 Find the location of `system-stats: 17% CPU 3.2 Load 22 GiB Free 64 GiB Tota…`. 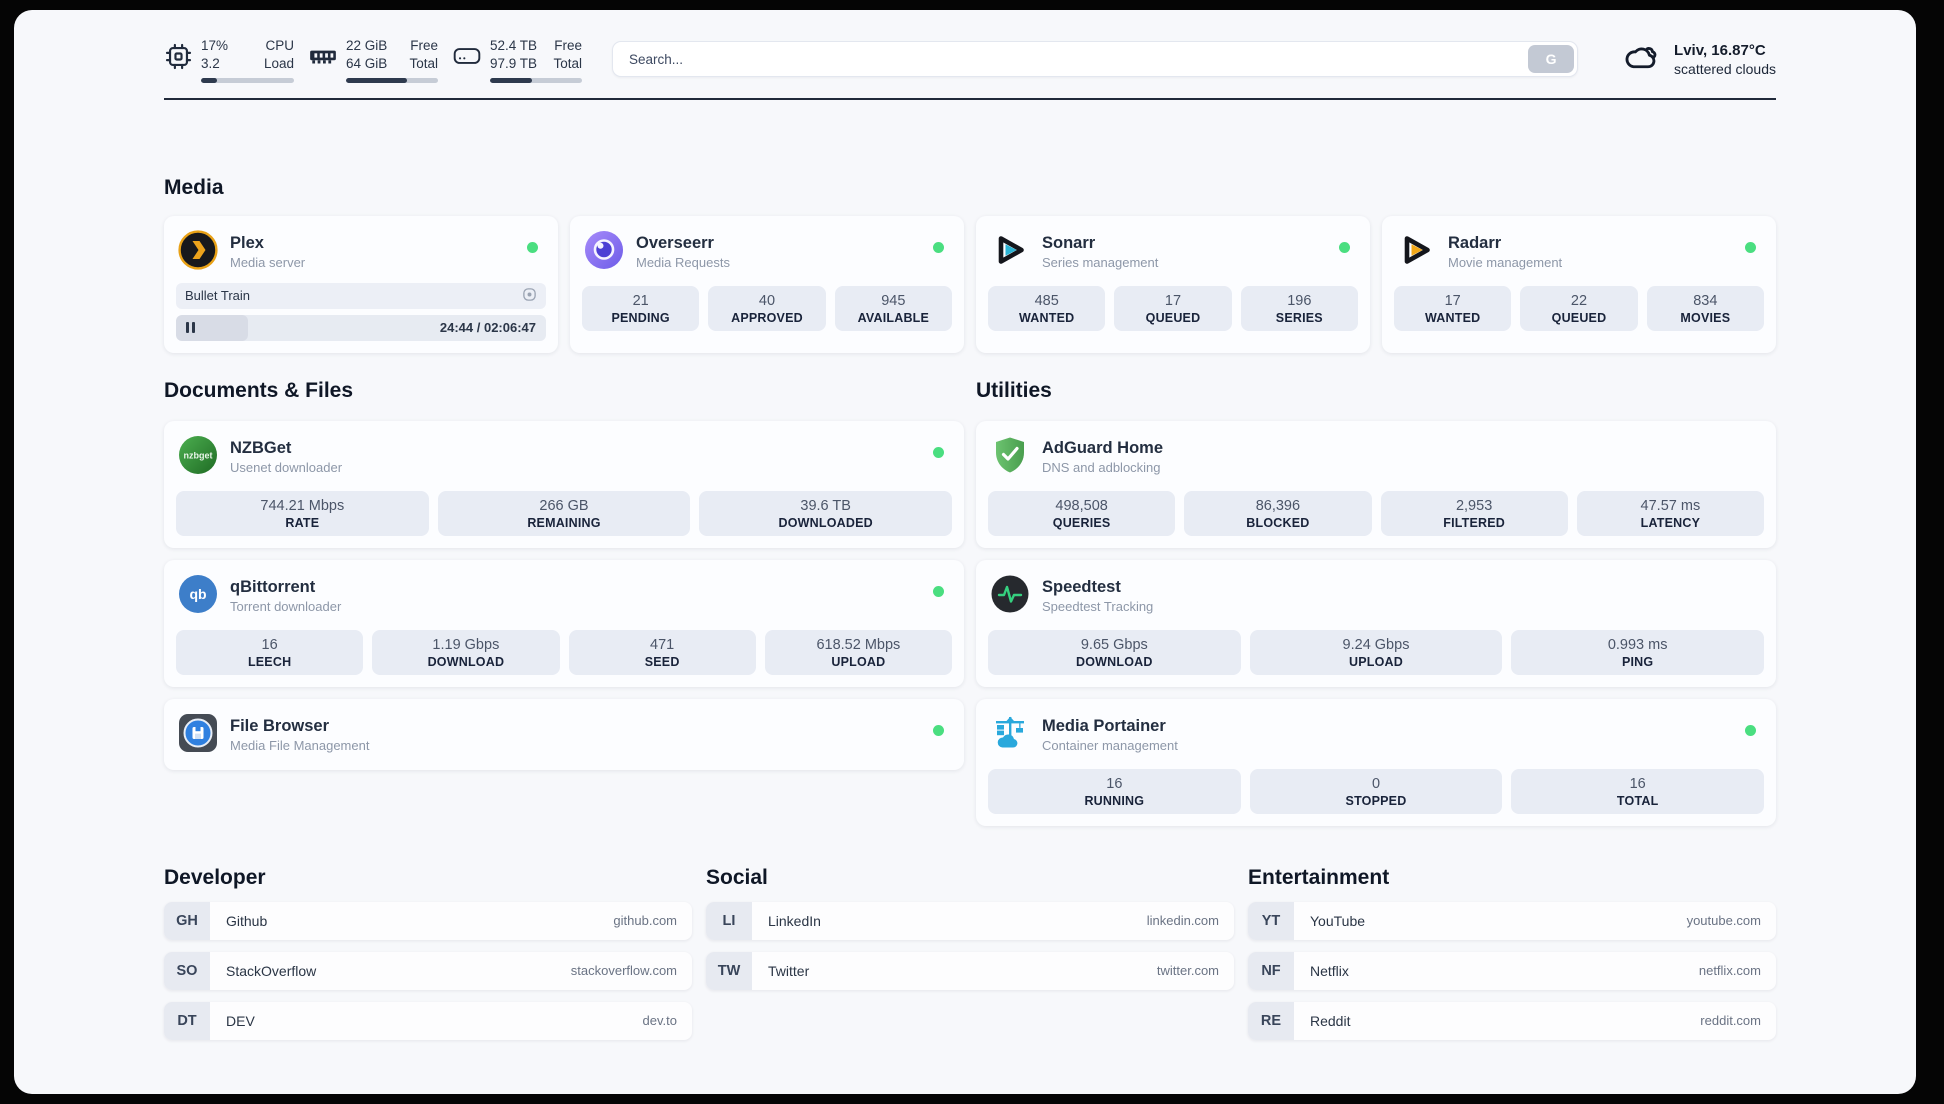

system-stats: 17% CPU 3.2 Load 22 GiB Free 64 GiB Tota… is located at coordinates (373, 59).